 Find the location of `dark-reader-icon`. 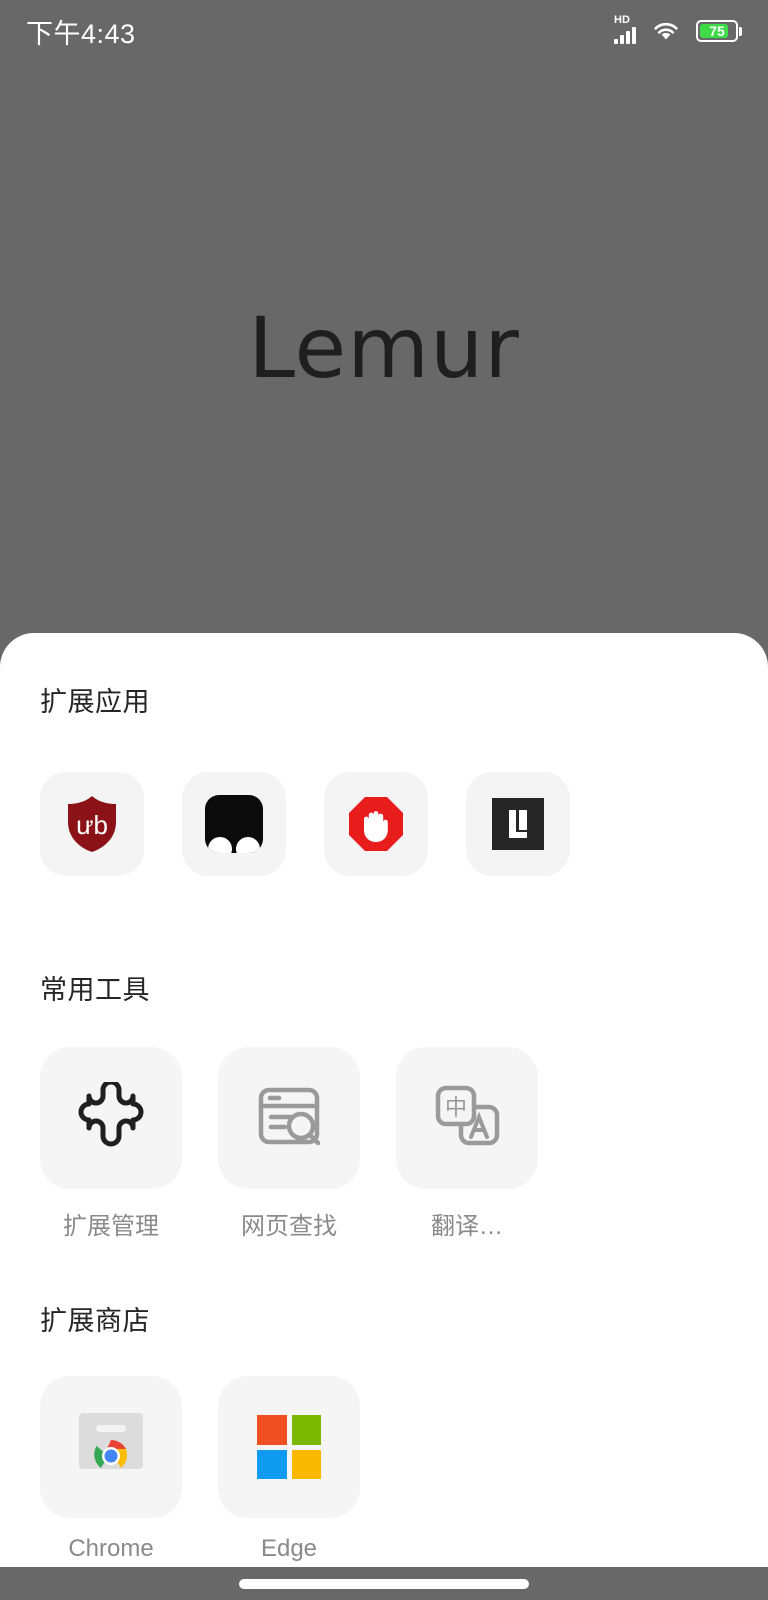

dark-reader-icon is located at coordinates (234, 824).